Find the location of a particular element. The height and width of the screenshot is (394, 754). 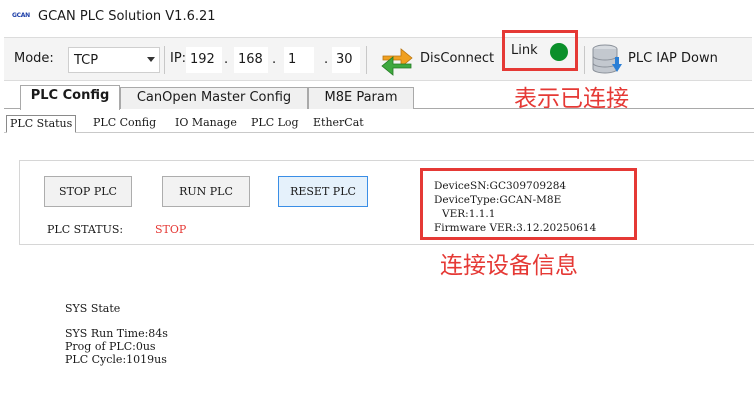

ip-octet-2: 168 is located at coordinates (251, 60).